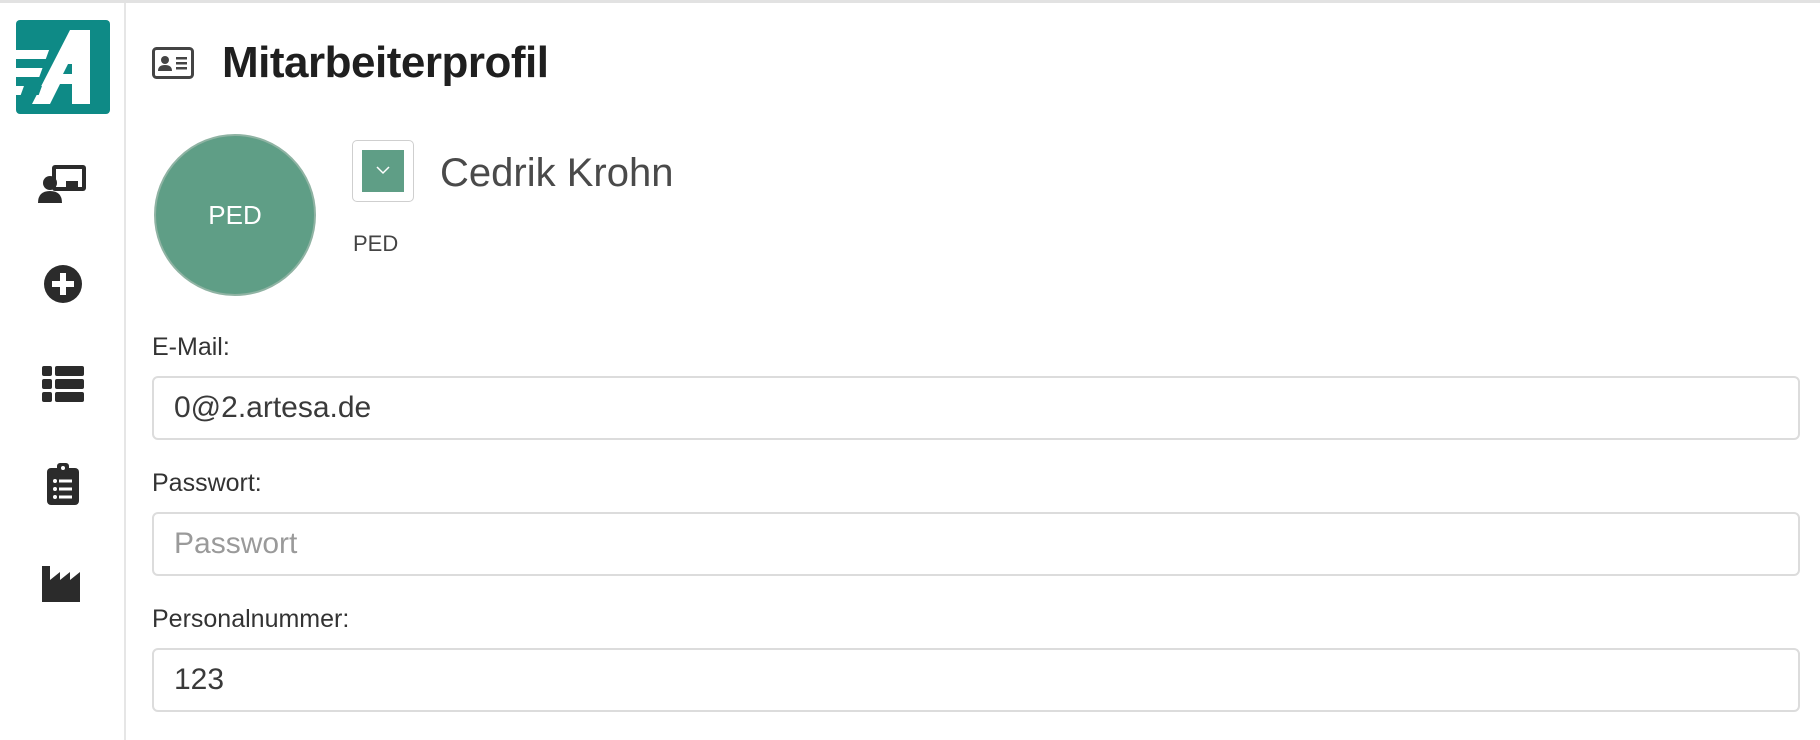  I want to click on presentation-user-icon, so click(63, 186).